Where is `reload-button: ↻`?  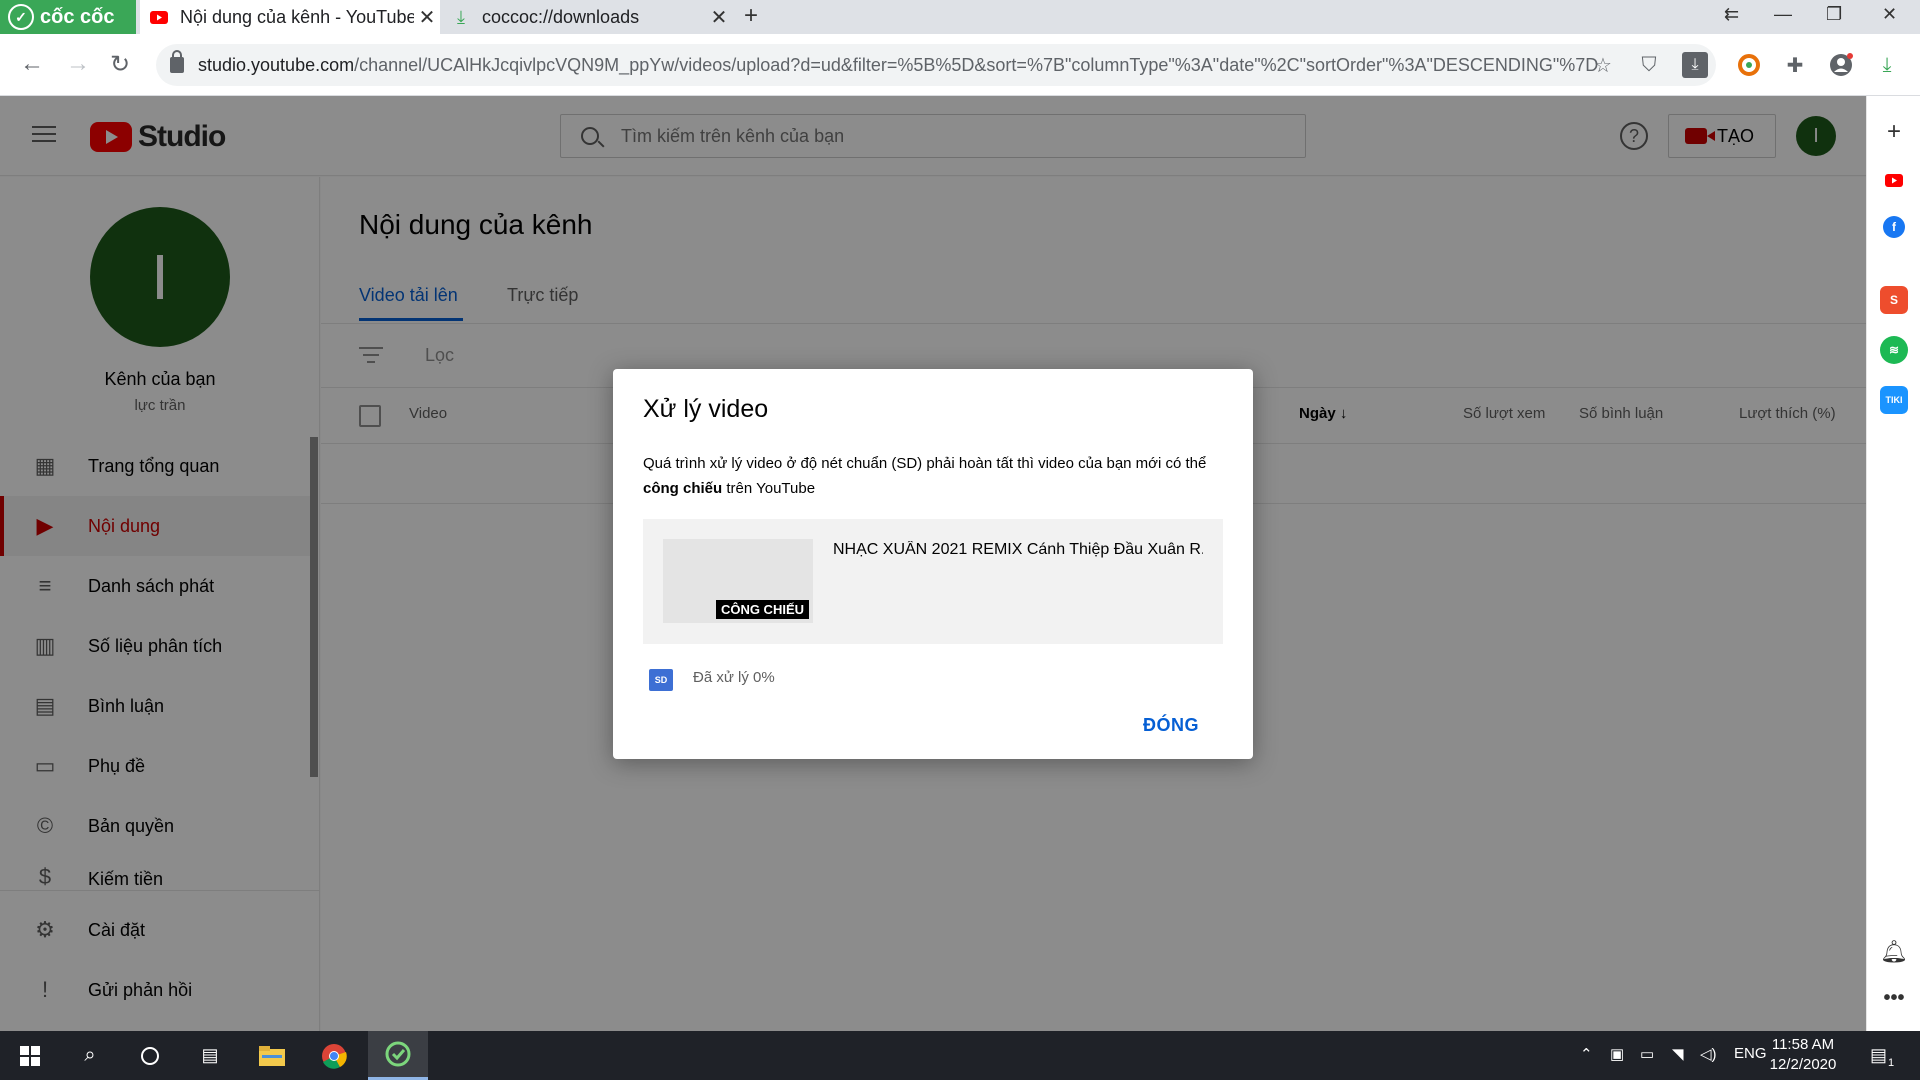
reload-button: ↻ is located at coordinates (120, 64).